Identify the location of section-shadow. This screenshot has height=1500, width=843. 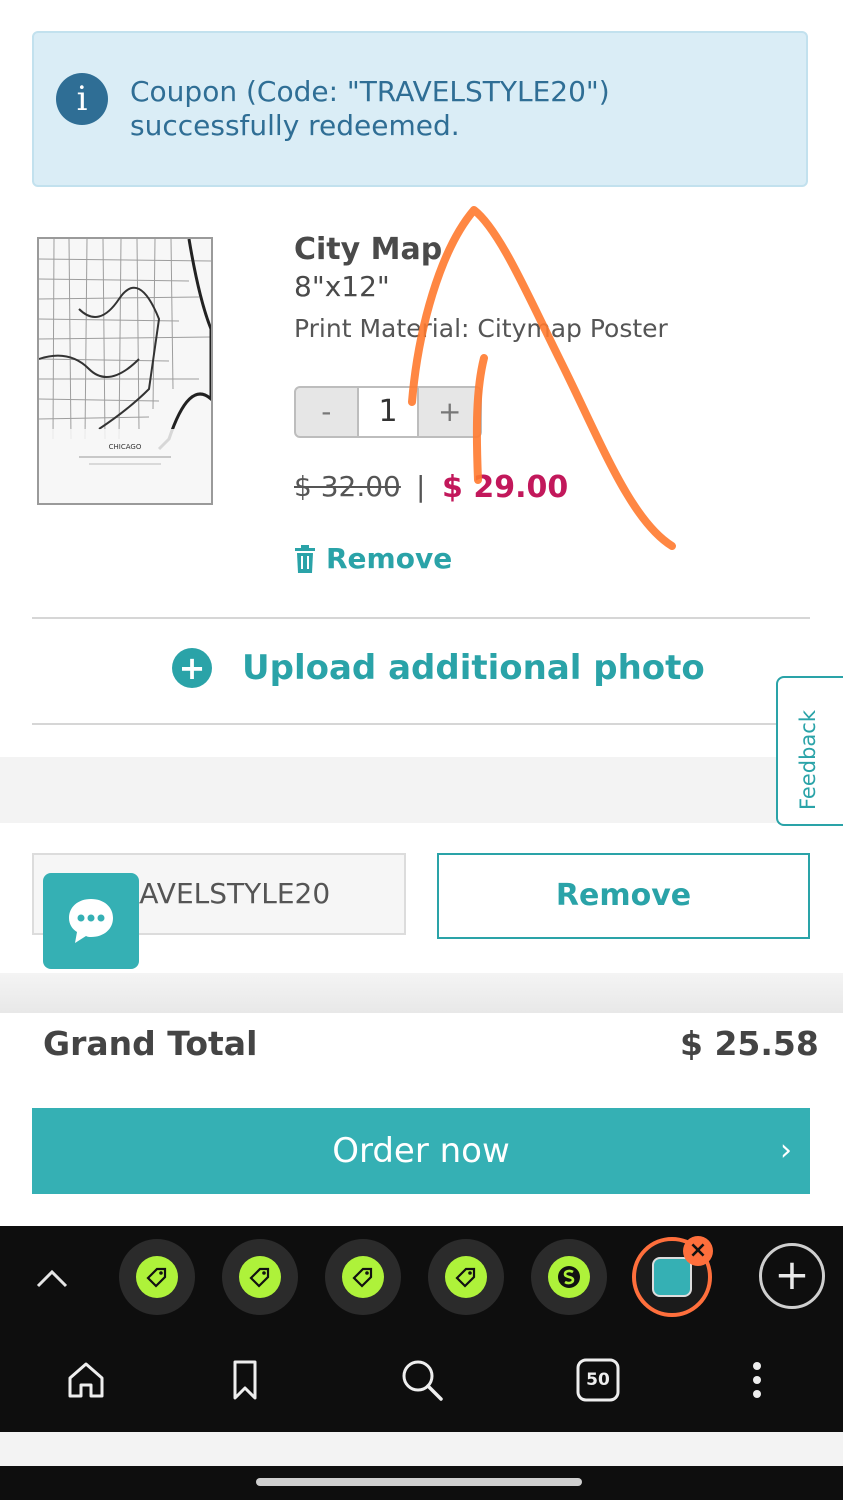
(421, 993).